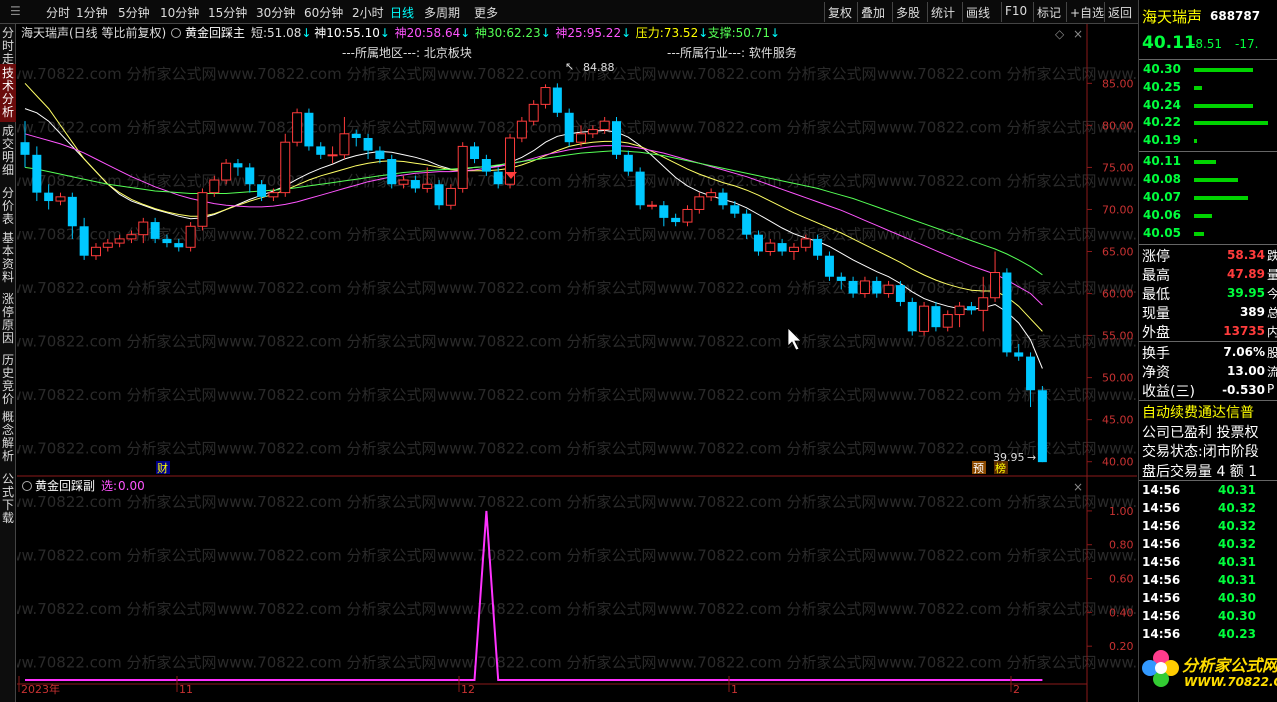 The width and height of the screenshot is (1277, 702). Describe the element at coordinates (593, 33) in the screenshot. I see `param-4: 神25:95.22↓` at that location.